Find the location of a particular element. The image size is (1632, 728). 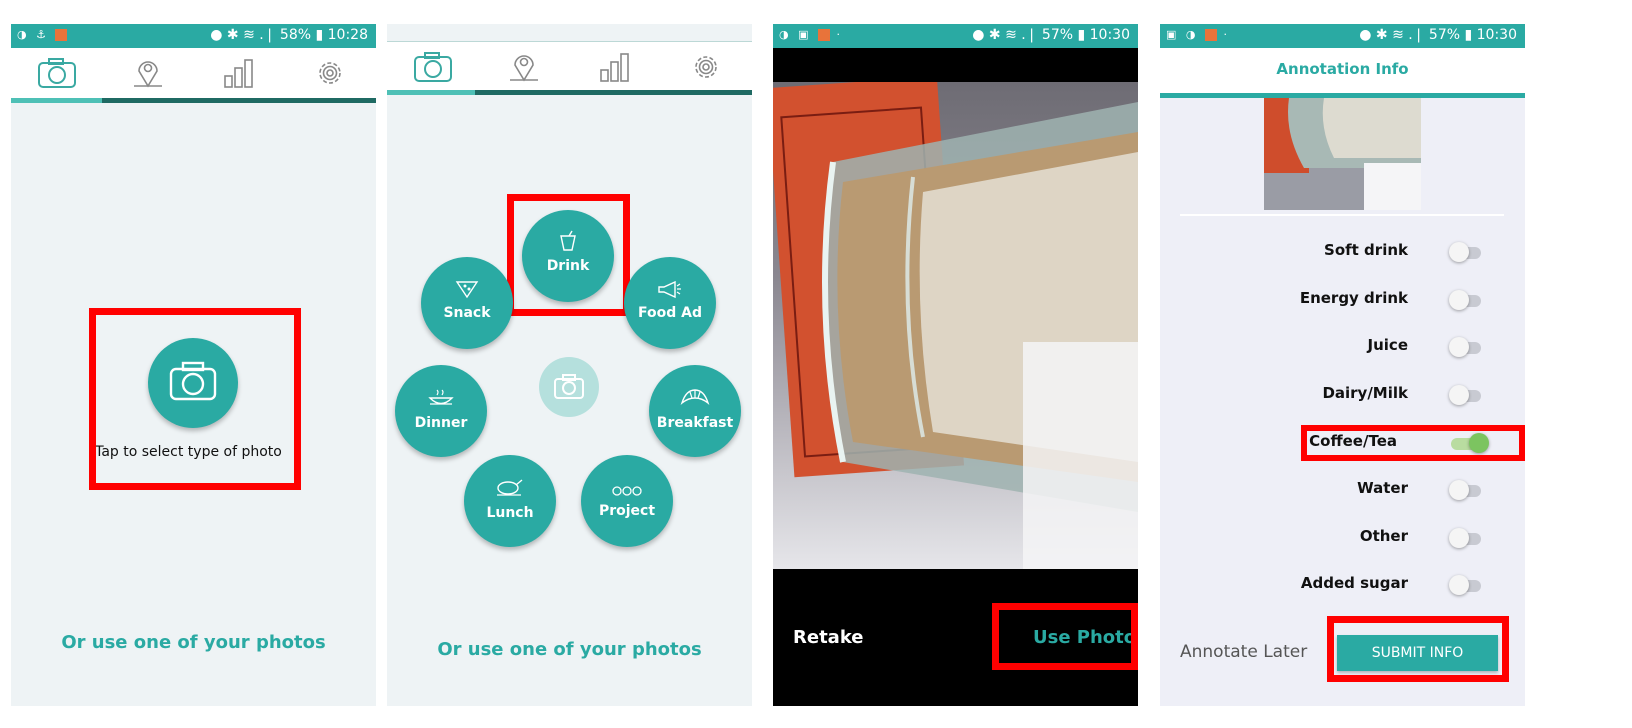

status-left-icons: ▣ ◑ · is located at coordinates (1198, 34).